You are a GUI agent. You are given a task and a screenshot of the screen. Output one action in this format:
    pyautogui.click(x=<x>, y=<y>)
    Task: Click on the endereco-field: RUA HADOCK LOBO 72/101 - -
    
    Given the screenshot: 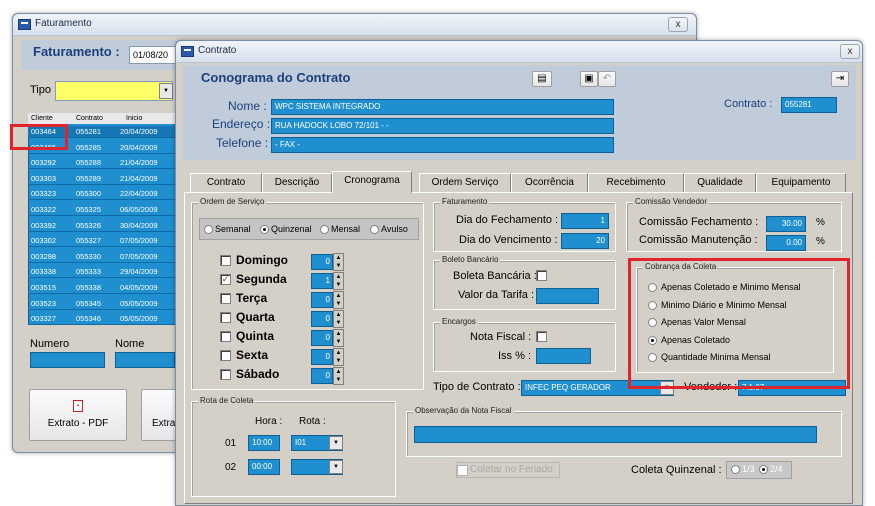 What is the action you would take?
    pyautogui.click(x=442, y=126)
    